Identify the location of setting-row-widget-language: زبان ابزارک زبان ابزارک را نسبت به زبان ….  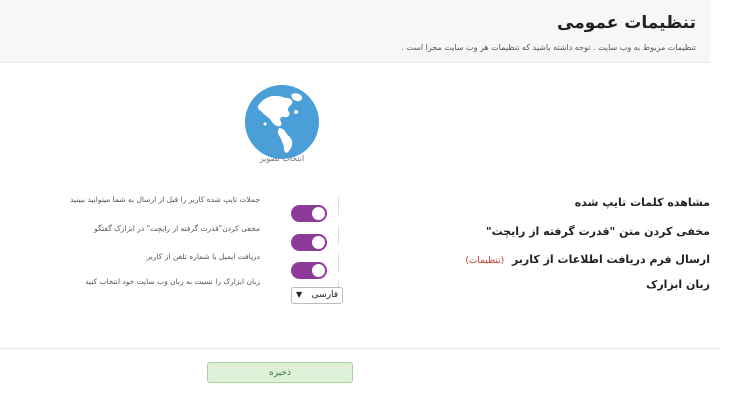
(365, 289).